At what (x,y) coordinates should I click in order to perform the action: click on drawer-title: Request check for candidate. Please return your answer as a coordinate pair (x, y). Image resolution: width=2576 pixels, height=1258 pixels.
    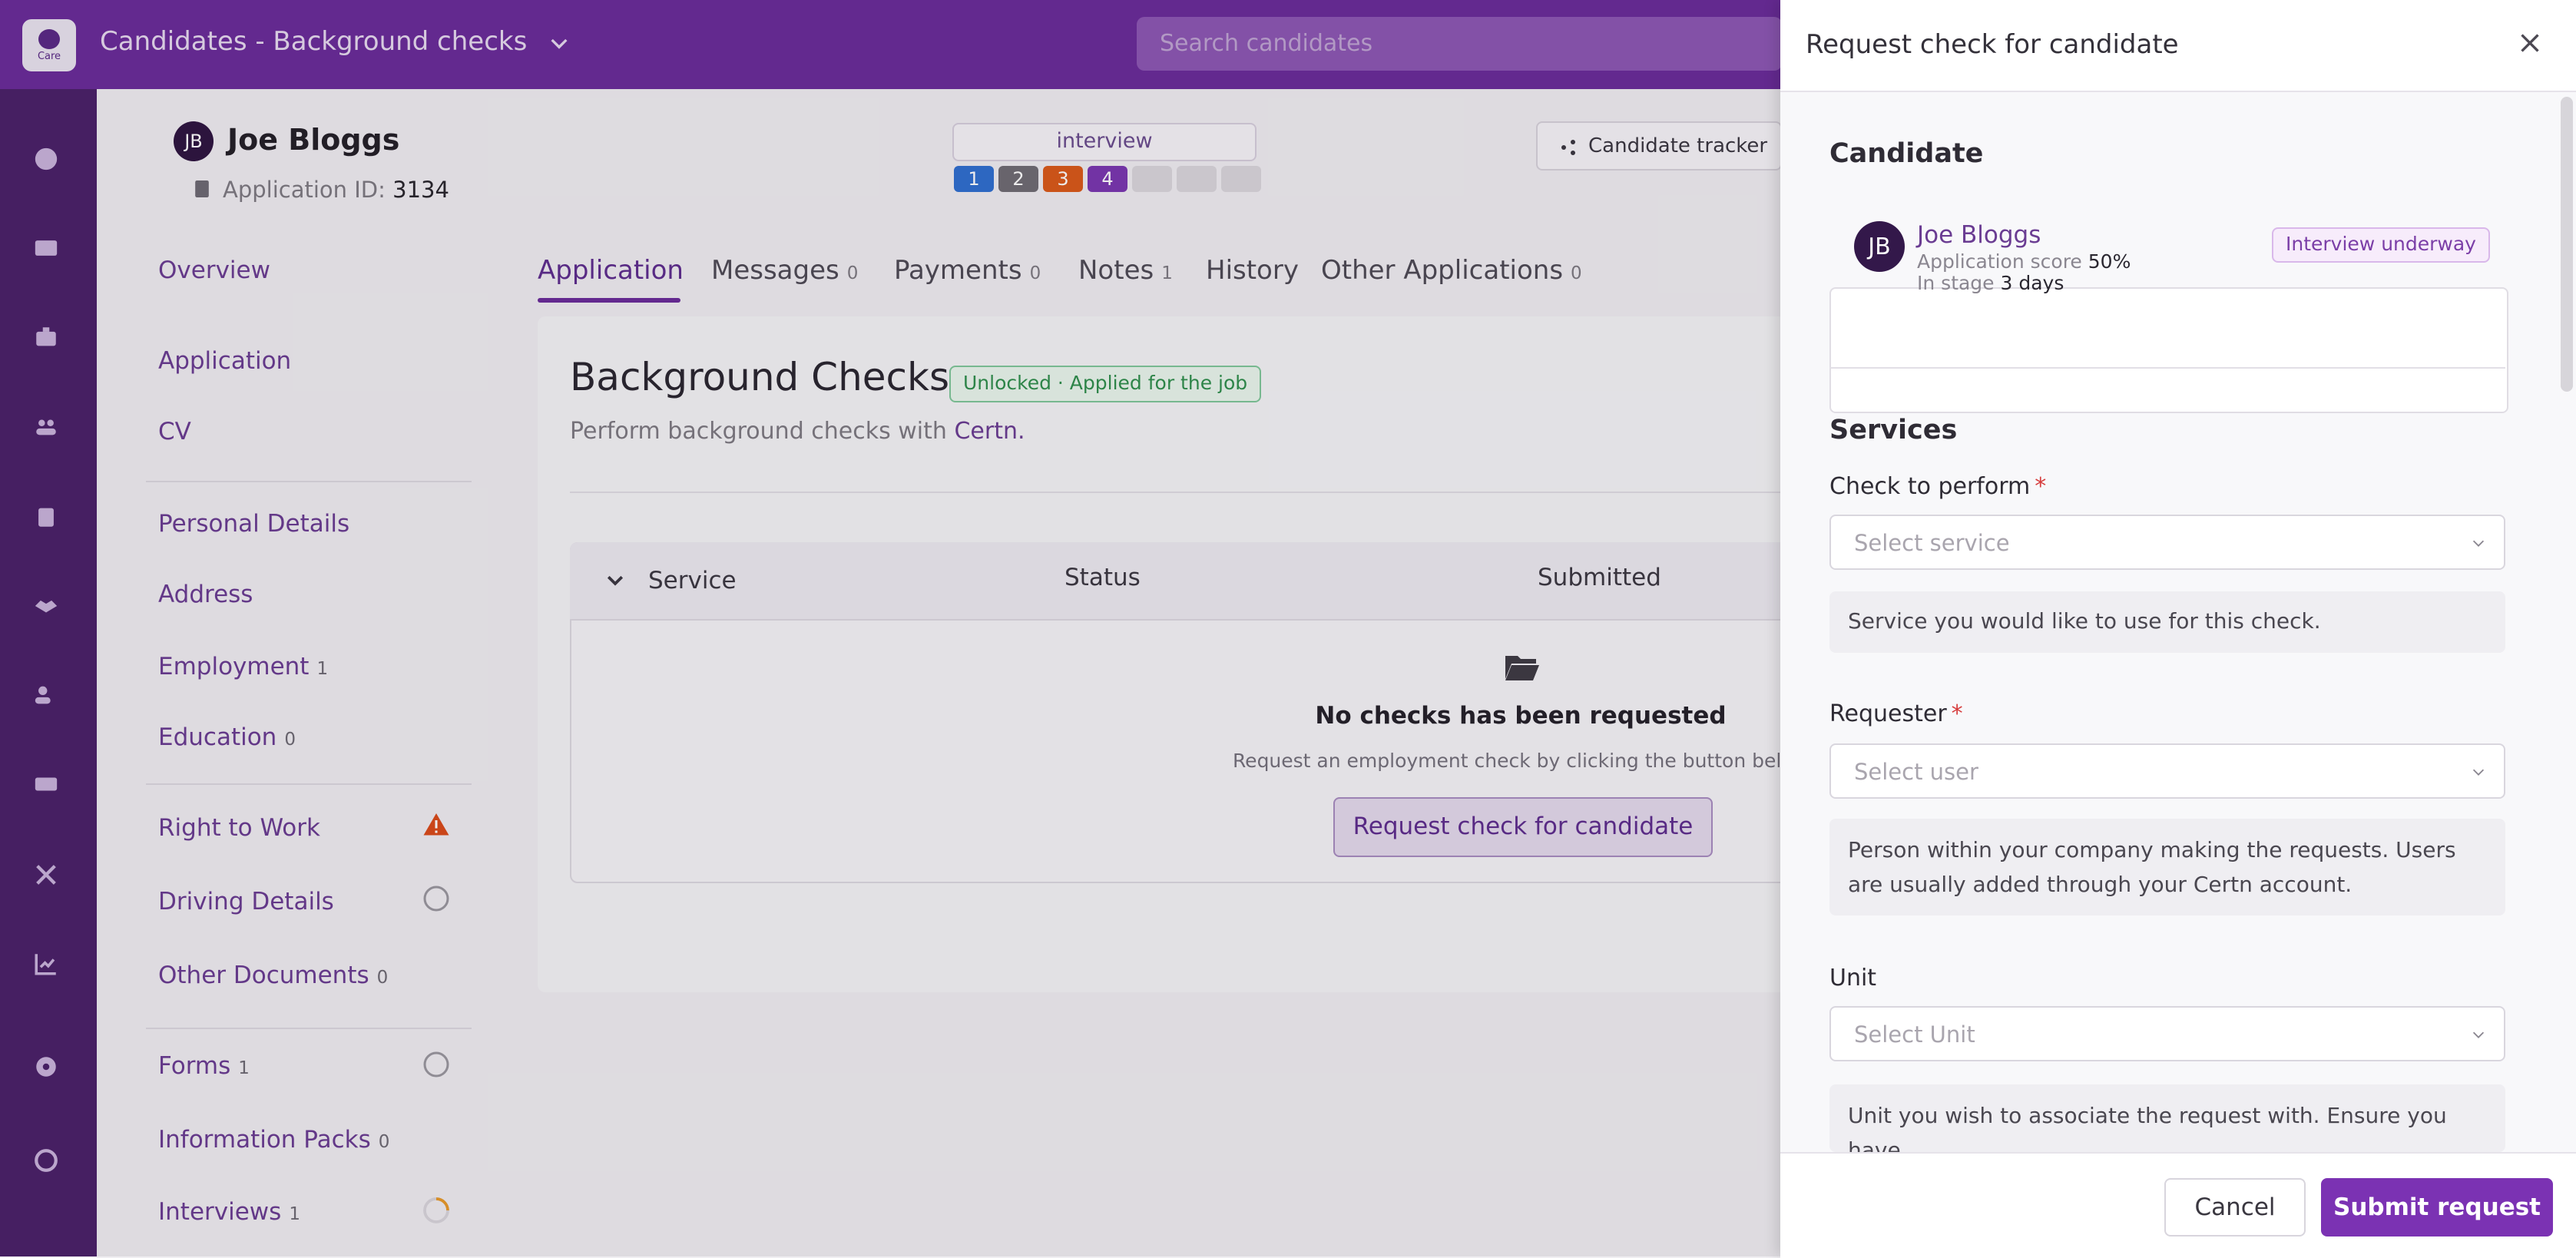
    Looking at the image, I should click on (1992, 44).